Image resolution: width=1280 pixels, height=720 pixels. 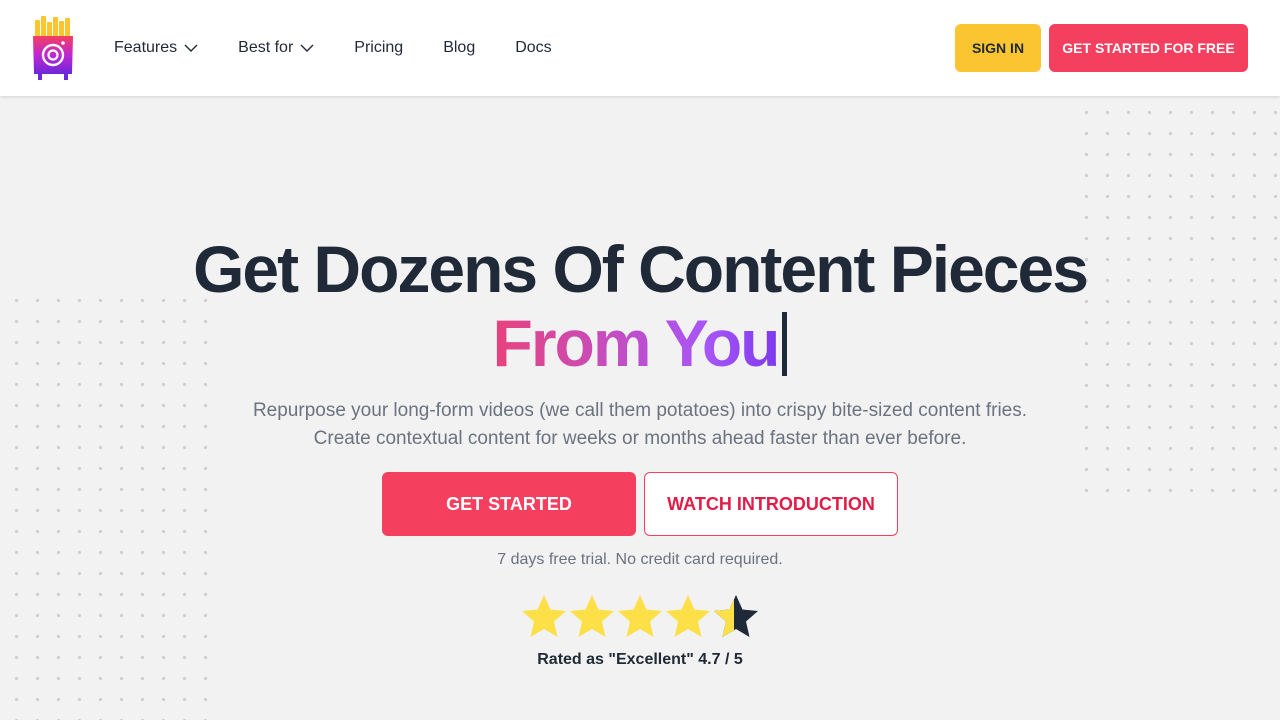 I want to click on nav-blog: Blog, so click(x=459, y=48).